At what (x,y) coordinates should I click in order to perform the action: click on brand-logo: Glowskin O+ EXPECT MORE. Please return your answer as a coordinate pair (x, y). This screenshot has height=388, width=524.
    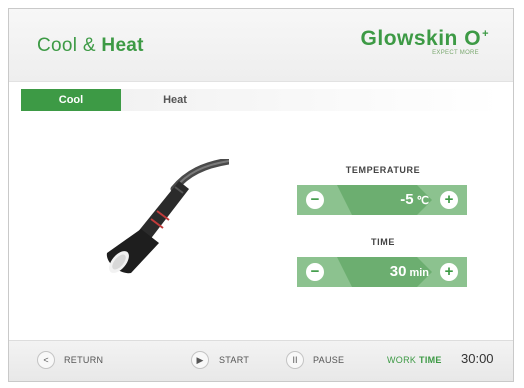
    Looking at the image, I should click on (425, 41).